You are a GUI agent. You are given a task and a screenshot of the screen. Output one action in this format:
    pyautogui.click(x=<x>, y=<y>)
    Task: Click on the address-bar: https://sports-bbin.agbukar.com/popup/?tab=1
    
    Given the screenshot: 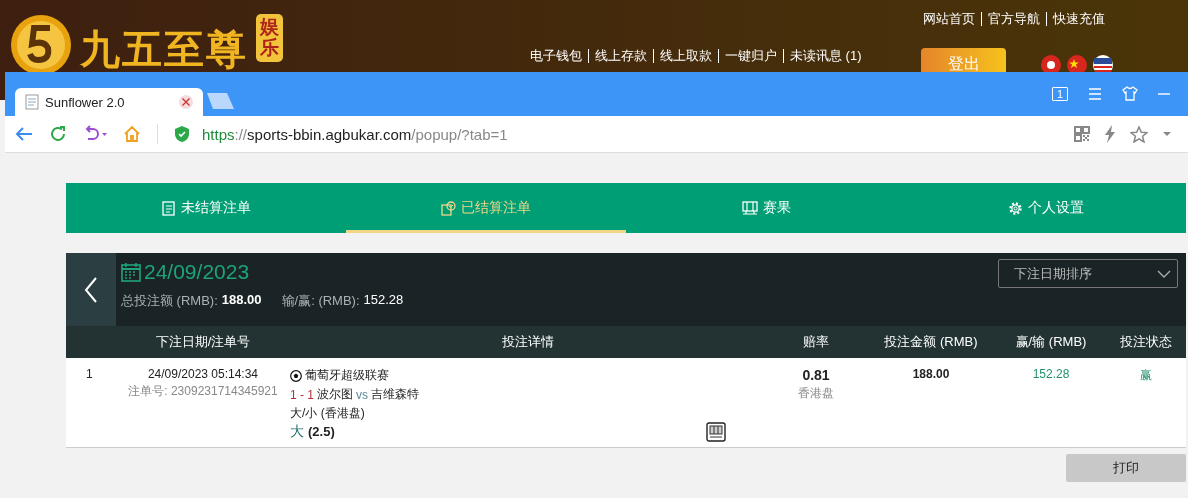 What is the action you would take?
    pyautogui.click(x=355, y=134)
    